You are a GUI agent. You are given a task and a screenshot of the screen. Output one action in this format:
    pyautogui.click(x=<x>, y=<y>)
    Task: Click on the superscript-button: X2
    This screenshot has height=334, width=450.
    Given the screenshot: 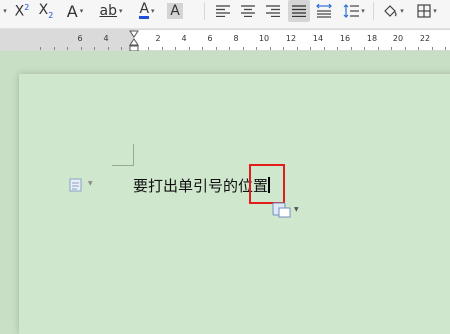 What is the action you would take?
    pyautogui.click(x=22, y=11)
    